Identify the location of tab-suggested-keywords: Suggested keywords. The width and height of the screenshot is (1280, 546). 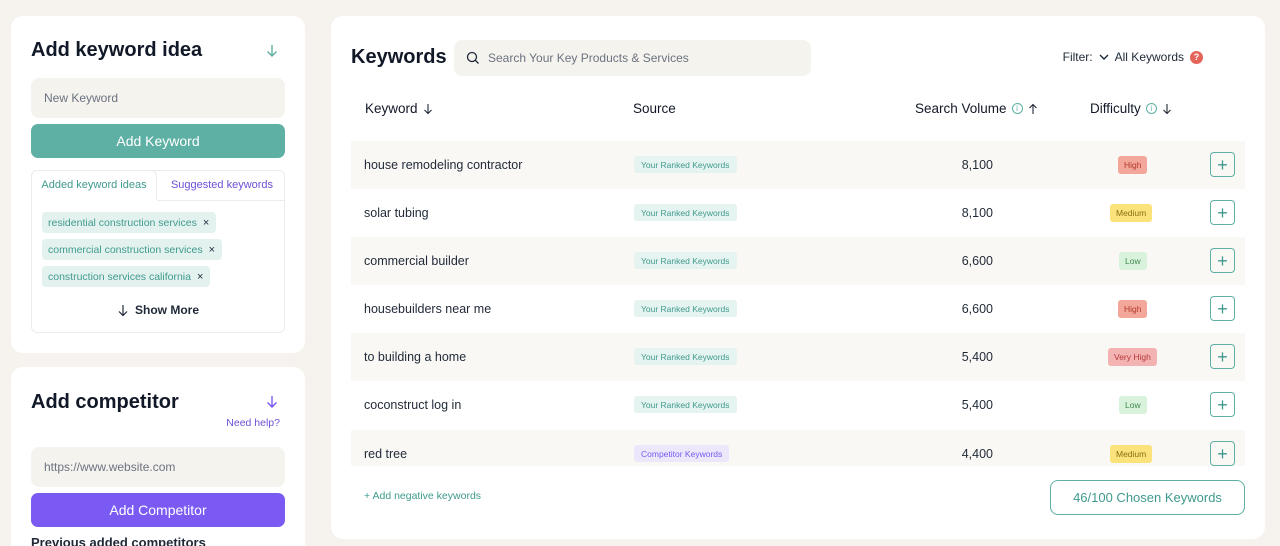
(222, 185).